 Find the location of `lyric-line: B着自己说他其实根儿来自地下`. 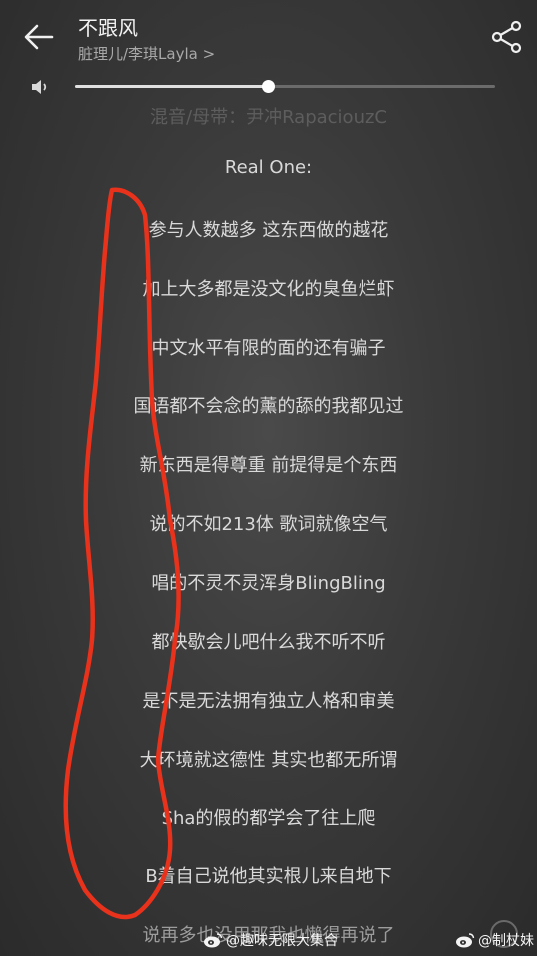

lyric-line: B着自己说他其实根儿来自地下 is located at coordinates (268, 876).